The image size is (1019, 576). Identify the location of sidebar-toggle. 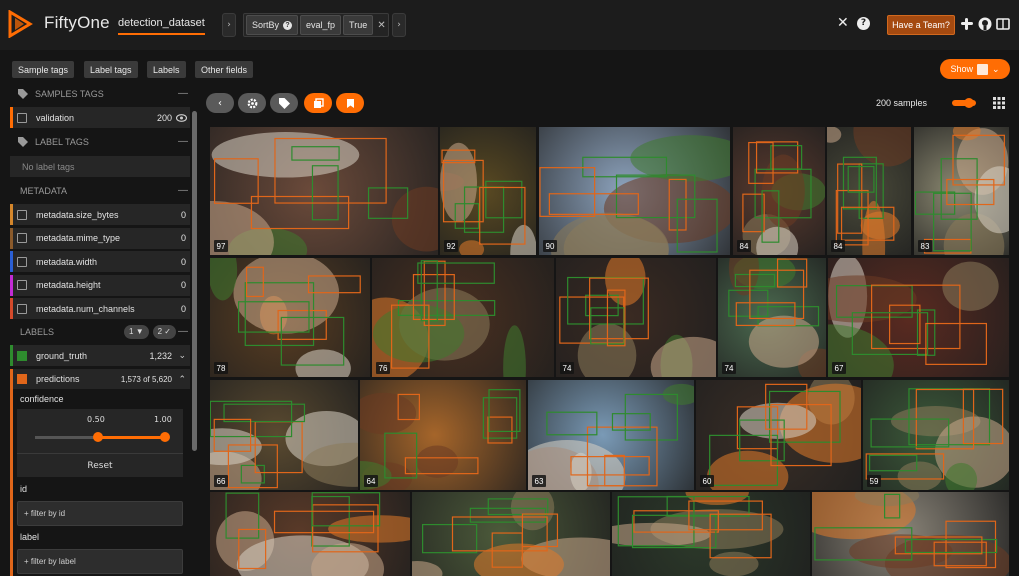
(964, 103).